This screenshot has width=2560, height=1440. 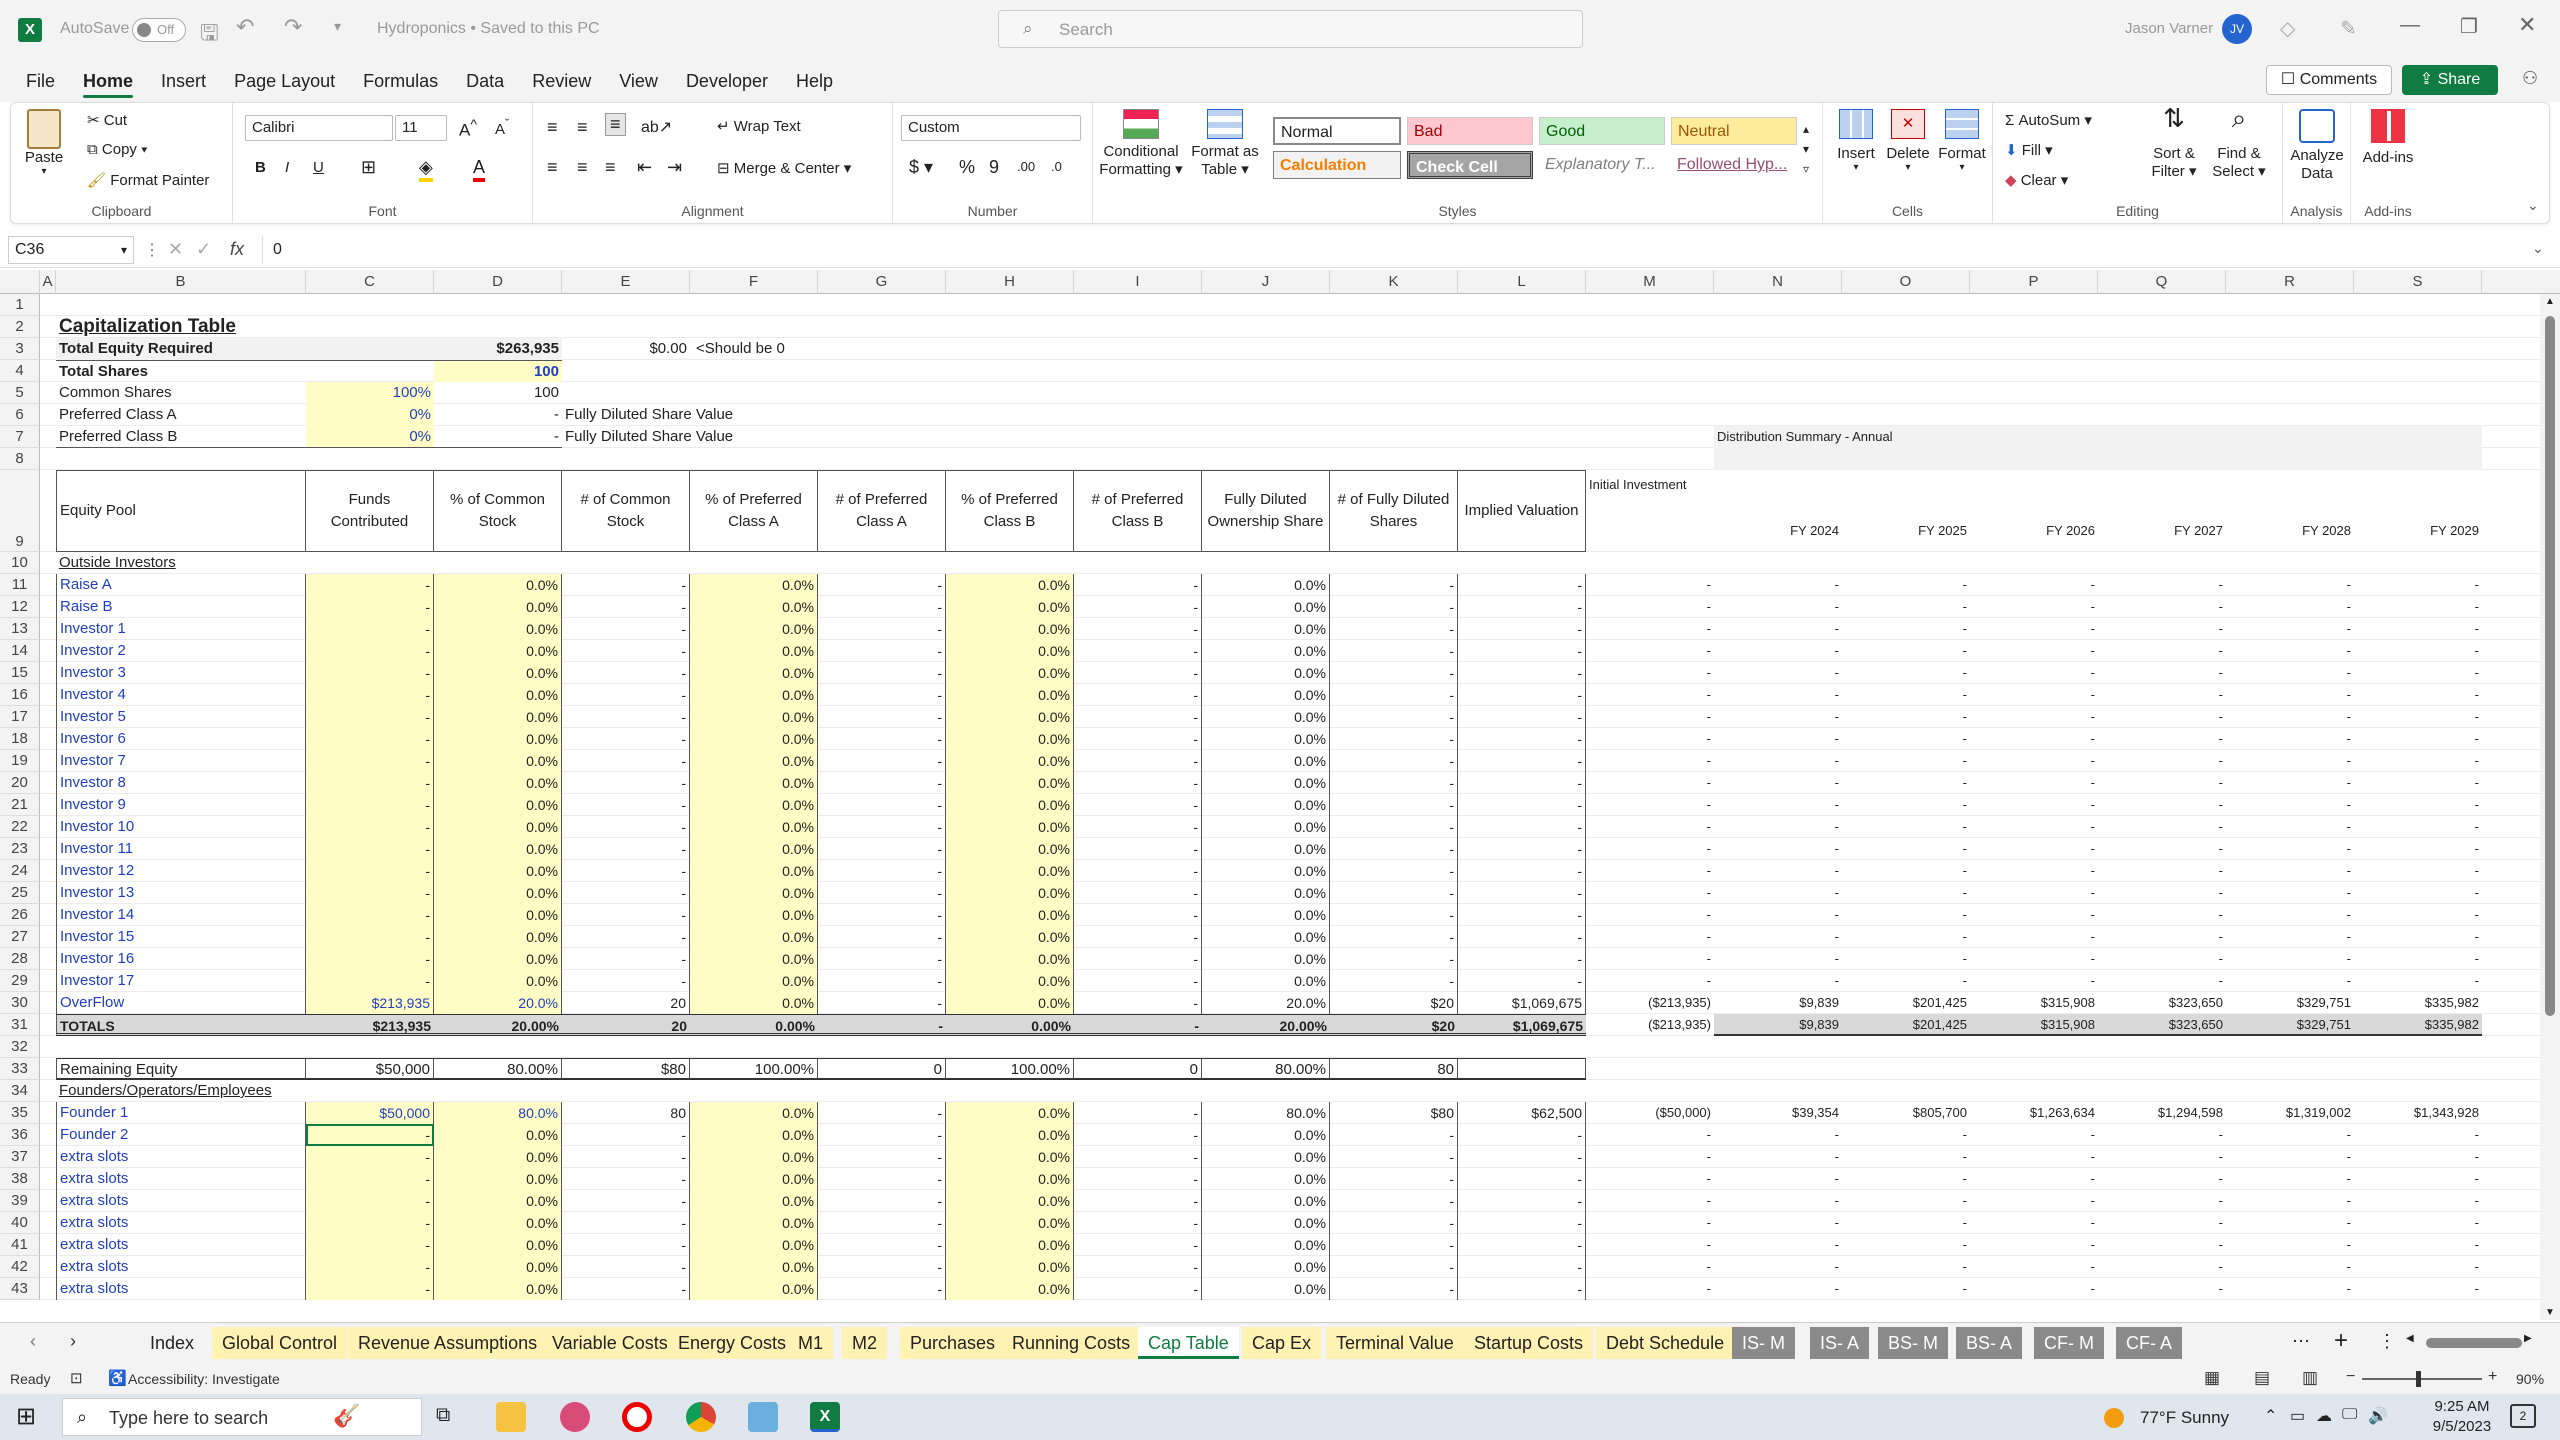 I want to click on cell-r22: -, so click(x=2290, y=827).